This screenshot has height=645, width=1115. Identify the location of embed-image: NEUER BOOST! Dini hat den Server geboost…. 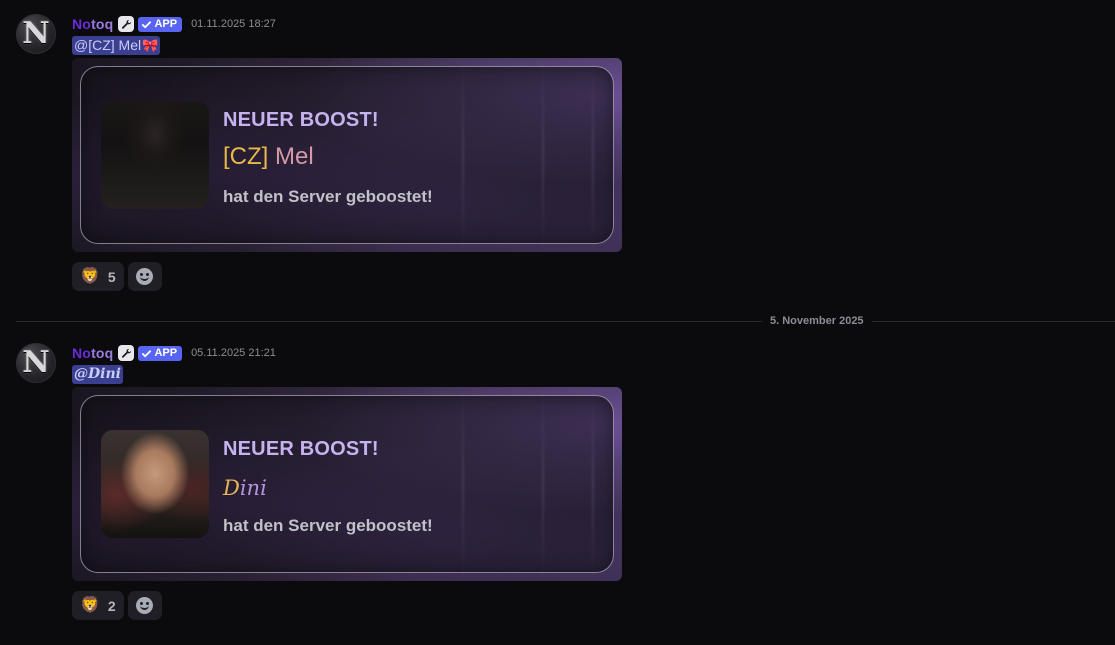
(347, 484).